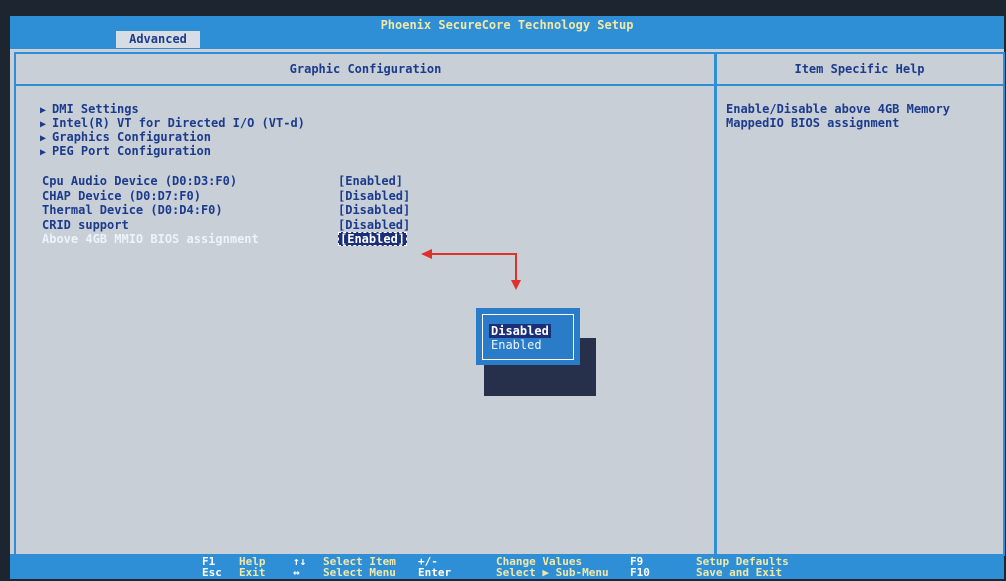  Describe the element at coordinates (859, 70) in the screenshot. I see `help-title: Item Specific Help` at that location.